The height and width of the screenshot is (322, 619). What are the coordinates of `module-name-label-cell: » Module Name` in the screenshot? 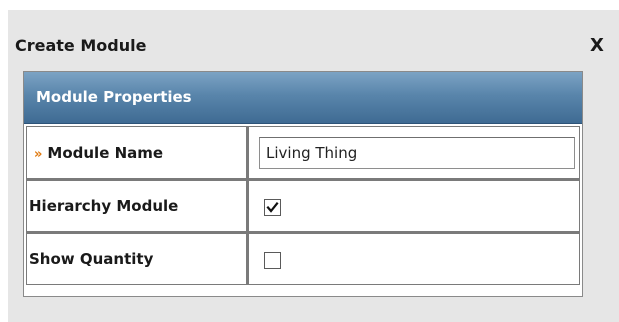 It's located at (137, 152).